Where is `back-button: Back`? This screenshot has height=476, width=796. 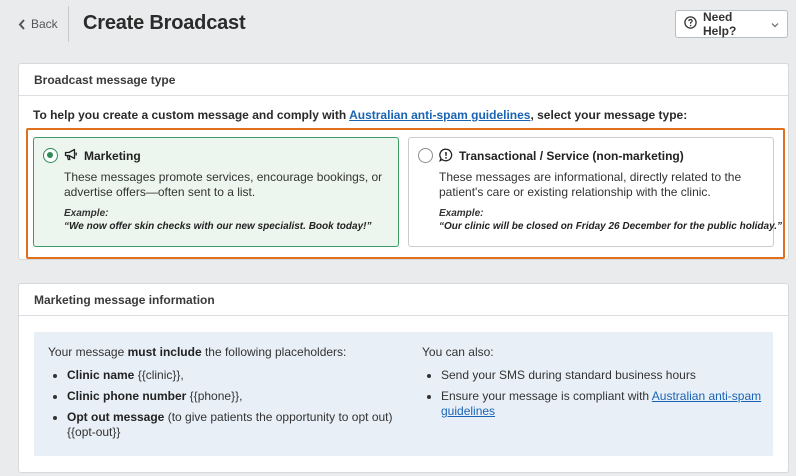 back-button: Back is located at coordinates (38, 24).